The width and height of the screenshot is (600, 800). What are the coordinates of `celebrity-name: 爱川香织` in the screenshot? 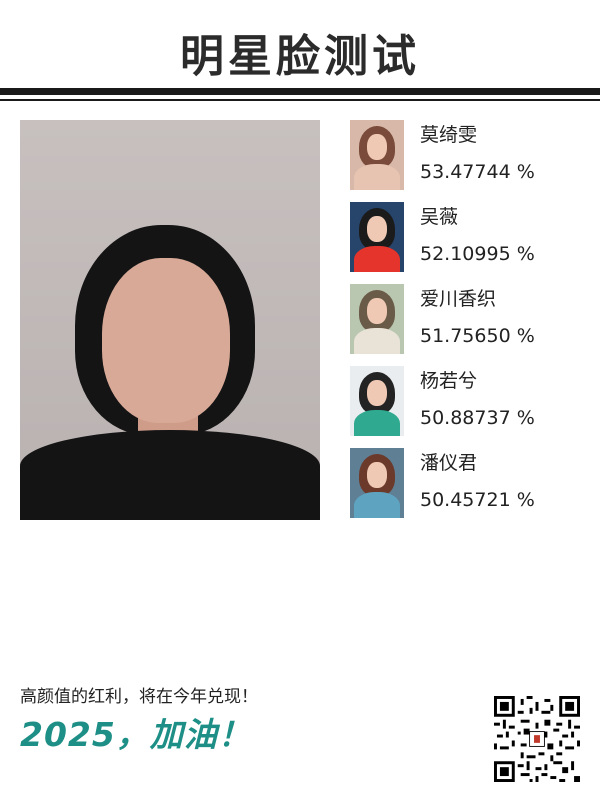 It's located at (458, 299).